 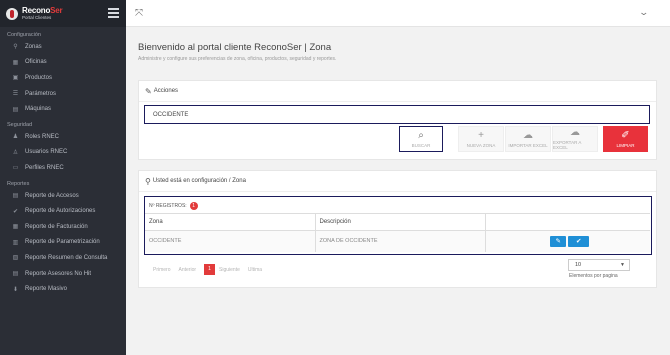 What do you see at coordinates (15, 47) in the screenshot?
I see `map-pin-icon: ⚲` at bounding box center [15, 47].